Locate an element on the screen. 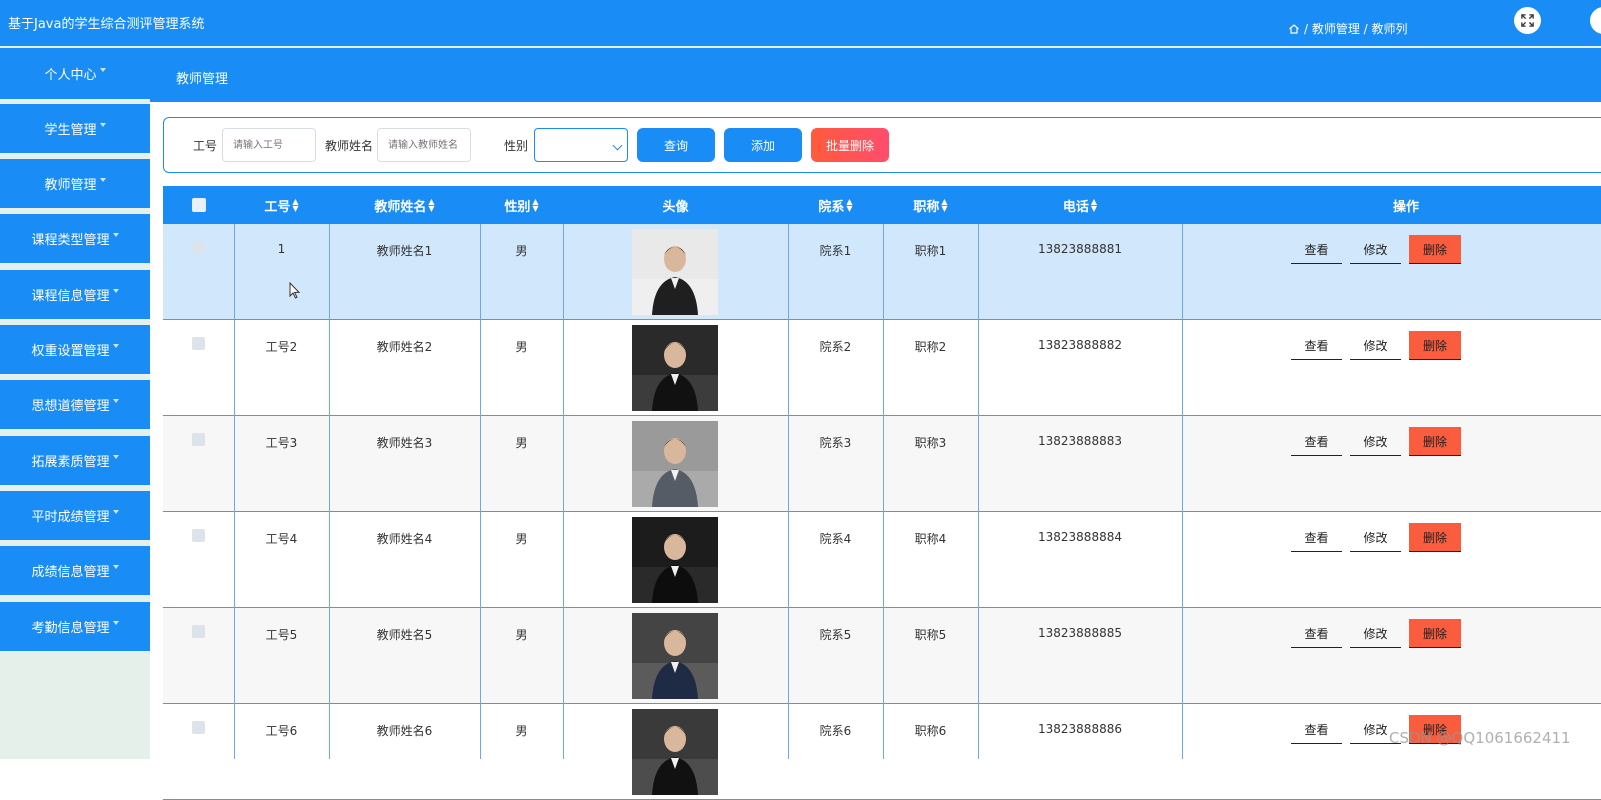  sidebar-item-personal-center: 个人中心 is located at coordinates (75, 74).